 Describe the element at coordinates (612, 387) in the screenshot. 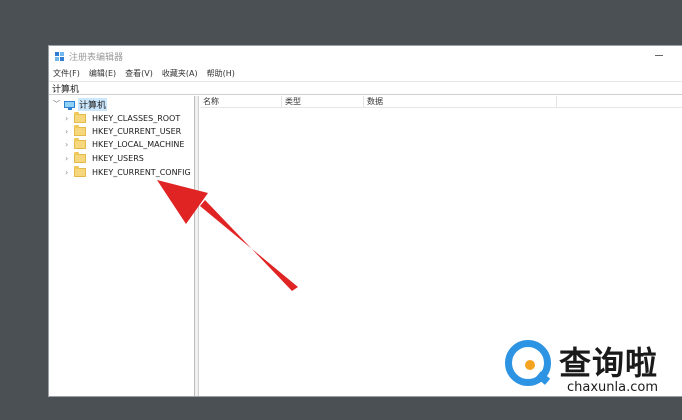

I see `watermark-en: chaxunla.com` at that location.